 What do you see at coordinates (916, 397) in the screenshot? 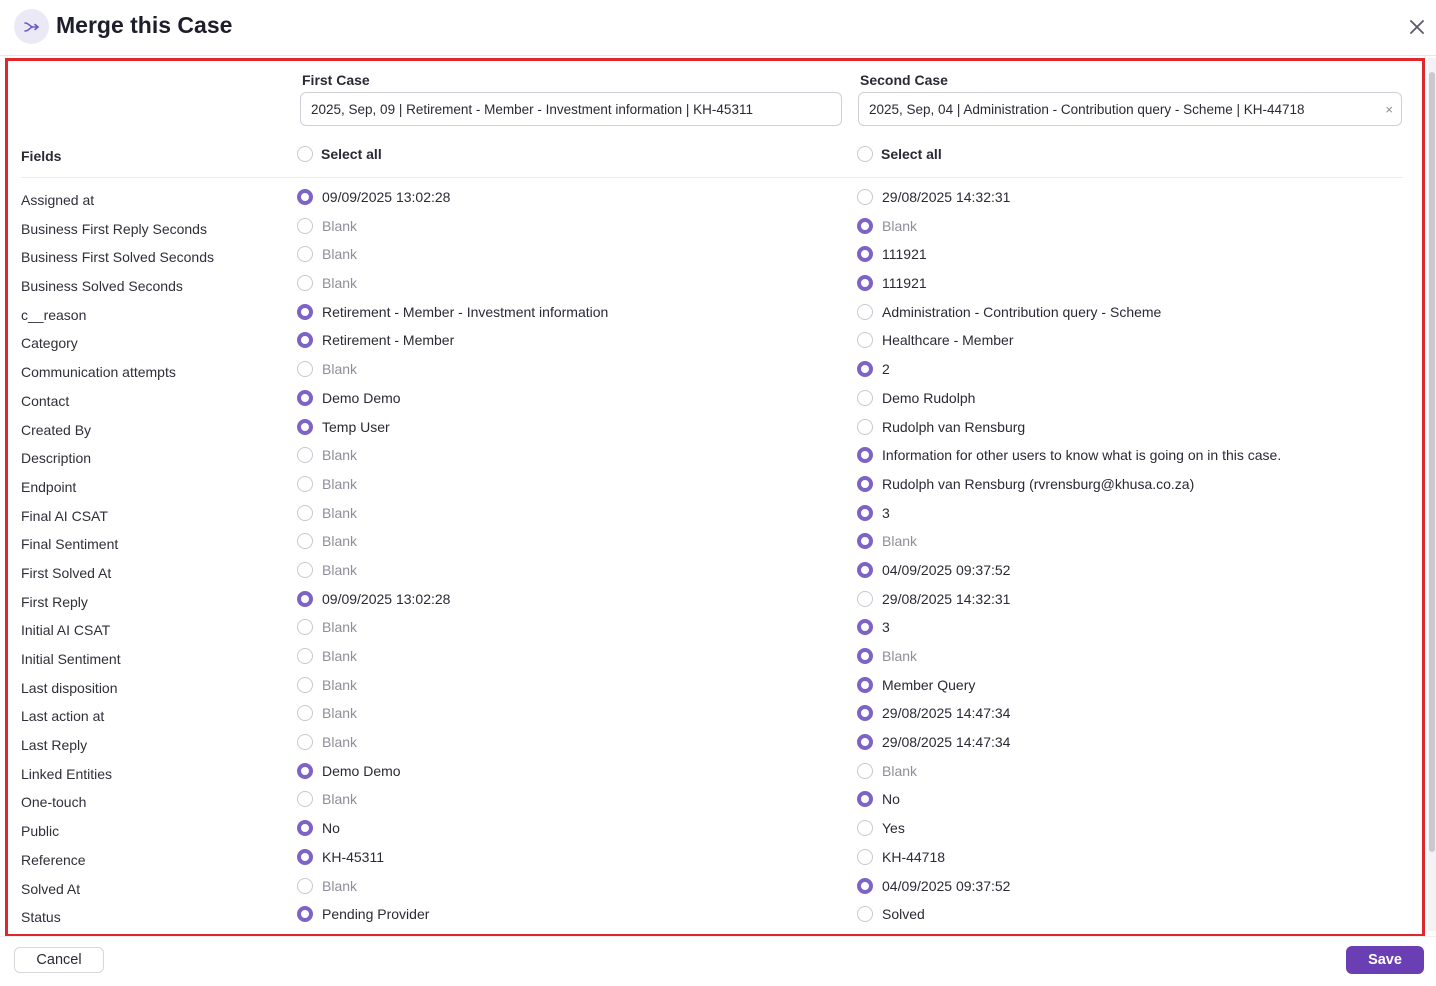
I see `second-case-option: Demo Rudolph` at bounding box center [916, 397].